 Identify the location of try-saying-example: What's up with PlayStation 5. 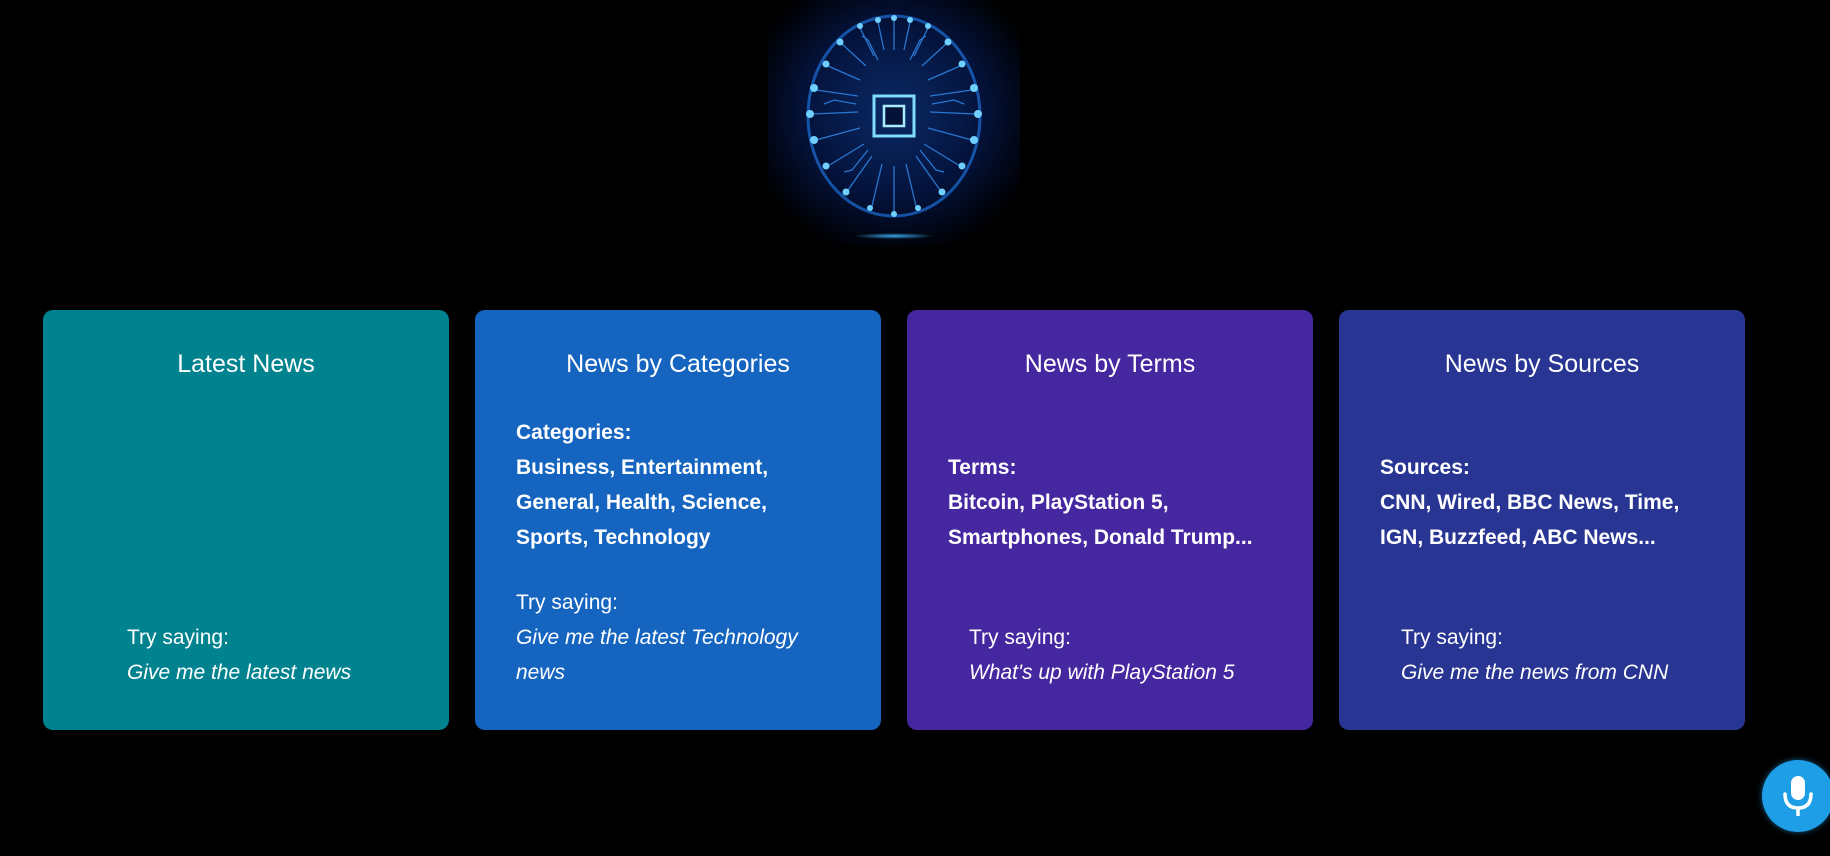
(1102, 672).